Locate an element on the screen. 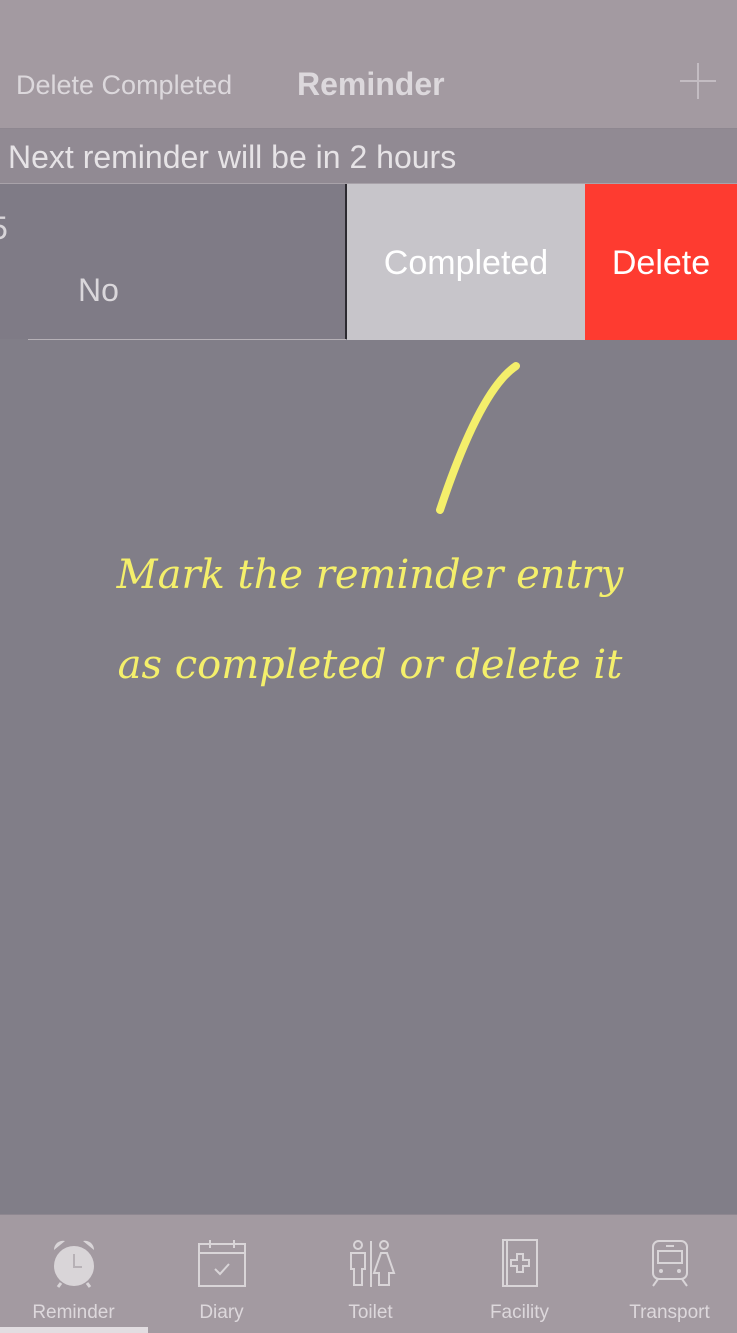  next-reminder-banner: Next reminder will be in 2 hours is located at coordinates (368, 156).